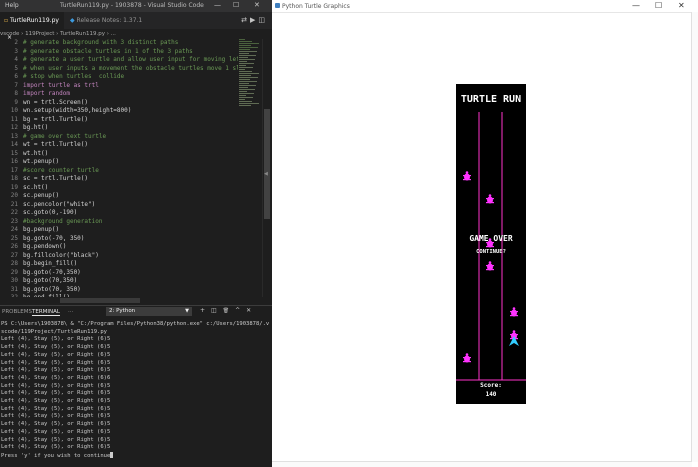  I want to click on line-number: 29, so click(14, 272).